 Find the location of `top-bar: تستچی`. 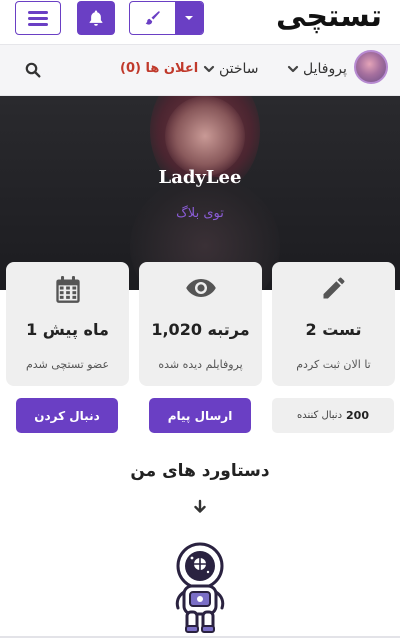

top-bar: تستچی is located at coordinates (200, 22).